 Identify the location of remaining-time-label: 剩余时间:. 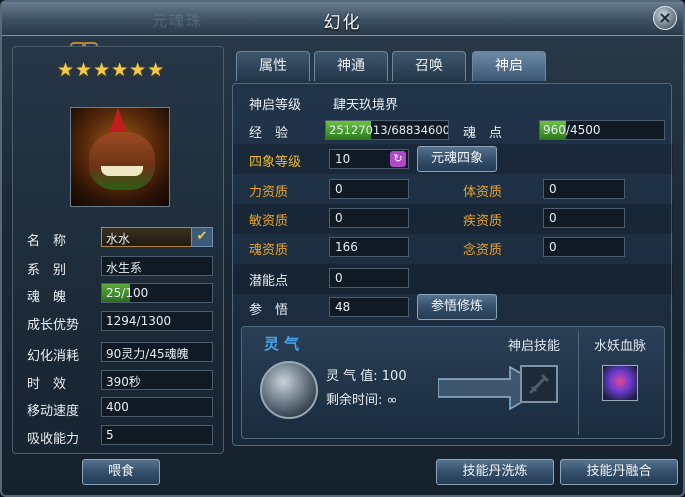
(356, 400).